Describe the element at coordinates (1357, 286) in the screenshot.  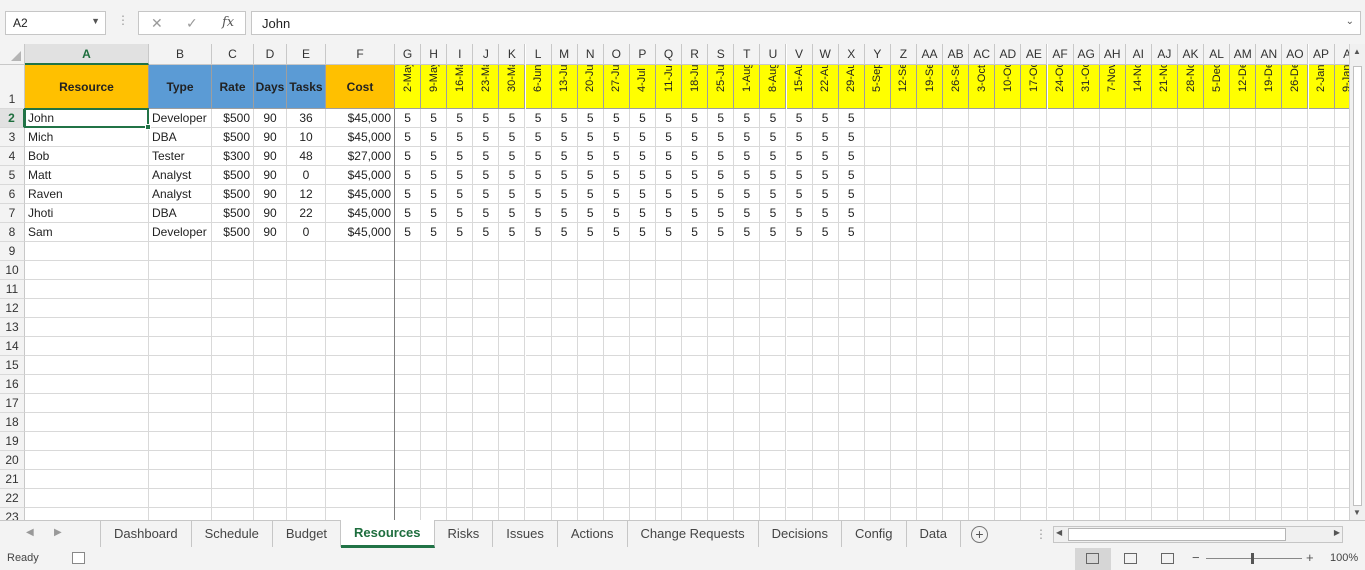
I see `vertical-scroll-thumb` at that location.